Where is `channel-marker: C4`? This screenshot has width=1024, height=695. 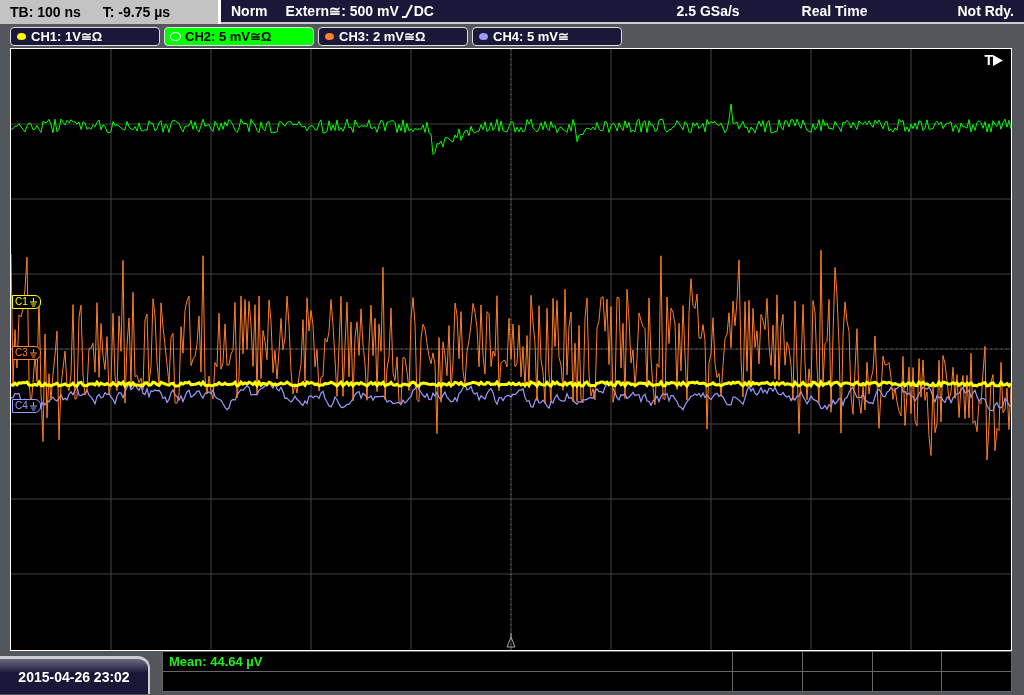 channel-marker: C4 is located at coordinates (26, 406).